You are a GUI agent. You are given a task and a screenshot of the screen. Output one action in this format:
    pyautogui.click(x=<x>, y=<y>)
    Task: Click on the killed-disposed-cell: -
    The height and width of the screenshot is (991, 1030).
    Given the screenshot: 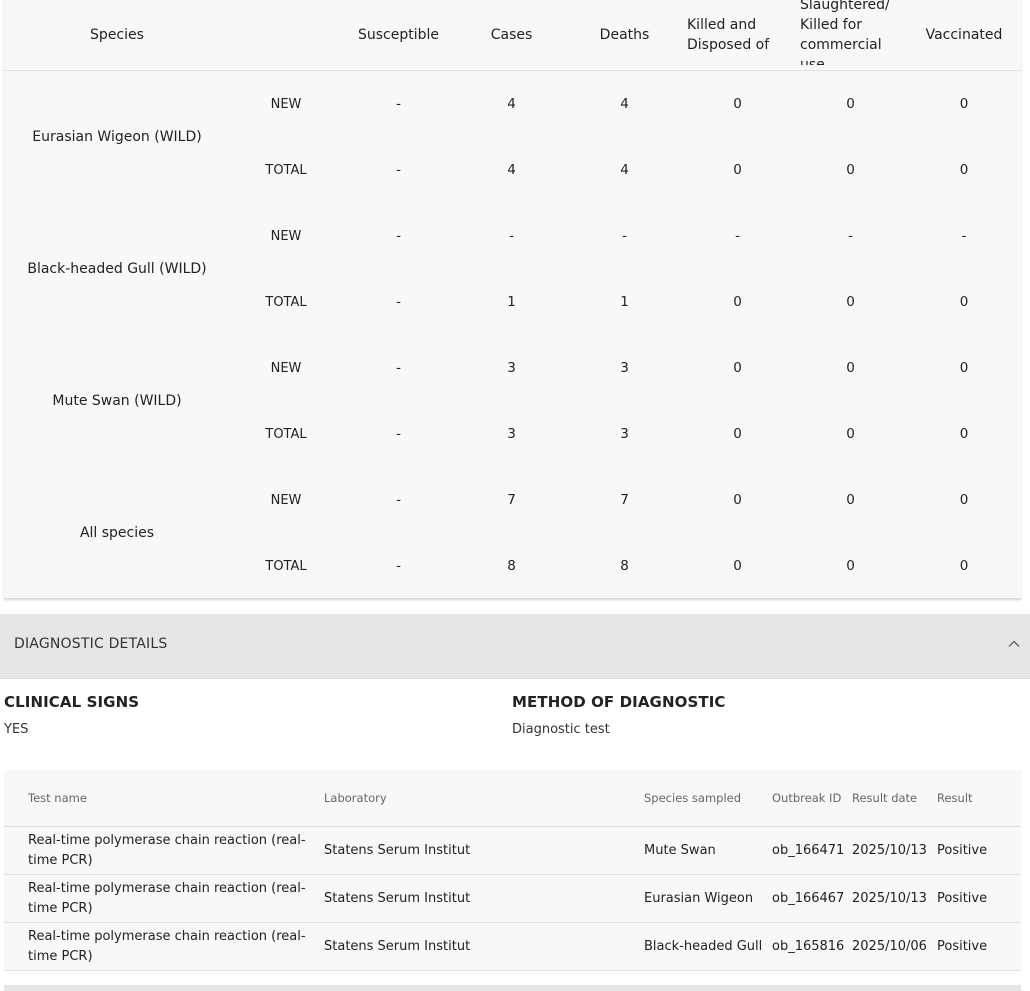 What is the action you would take?
    pyautogui.click(x=737, y=236)
    